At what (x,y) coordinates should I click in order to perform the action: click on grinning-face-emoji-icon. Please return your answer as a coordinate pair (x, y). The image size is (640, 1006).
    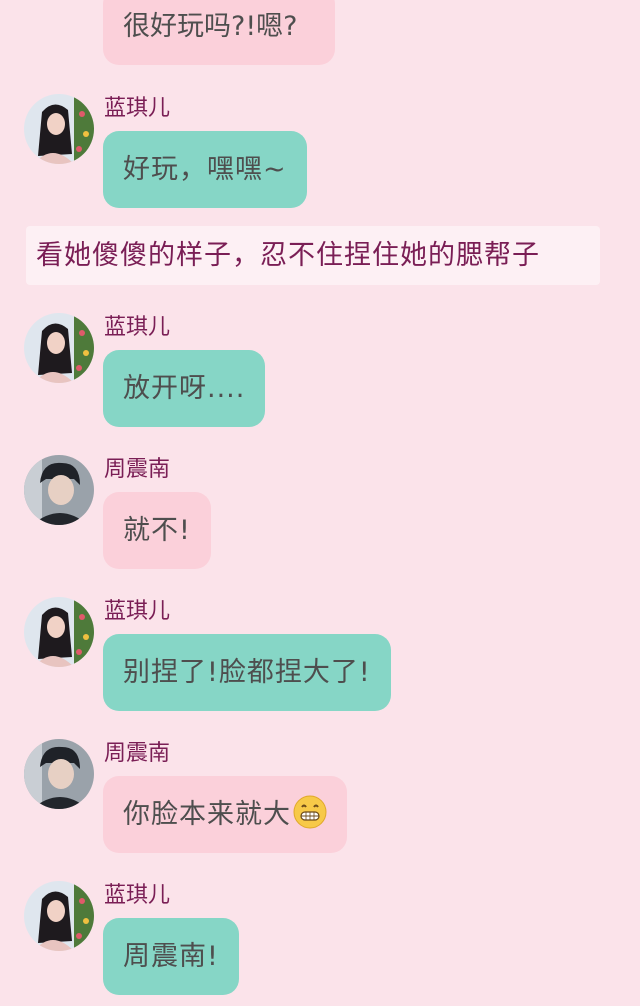
    Looking at the image, I should click on (310, 812).